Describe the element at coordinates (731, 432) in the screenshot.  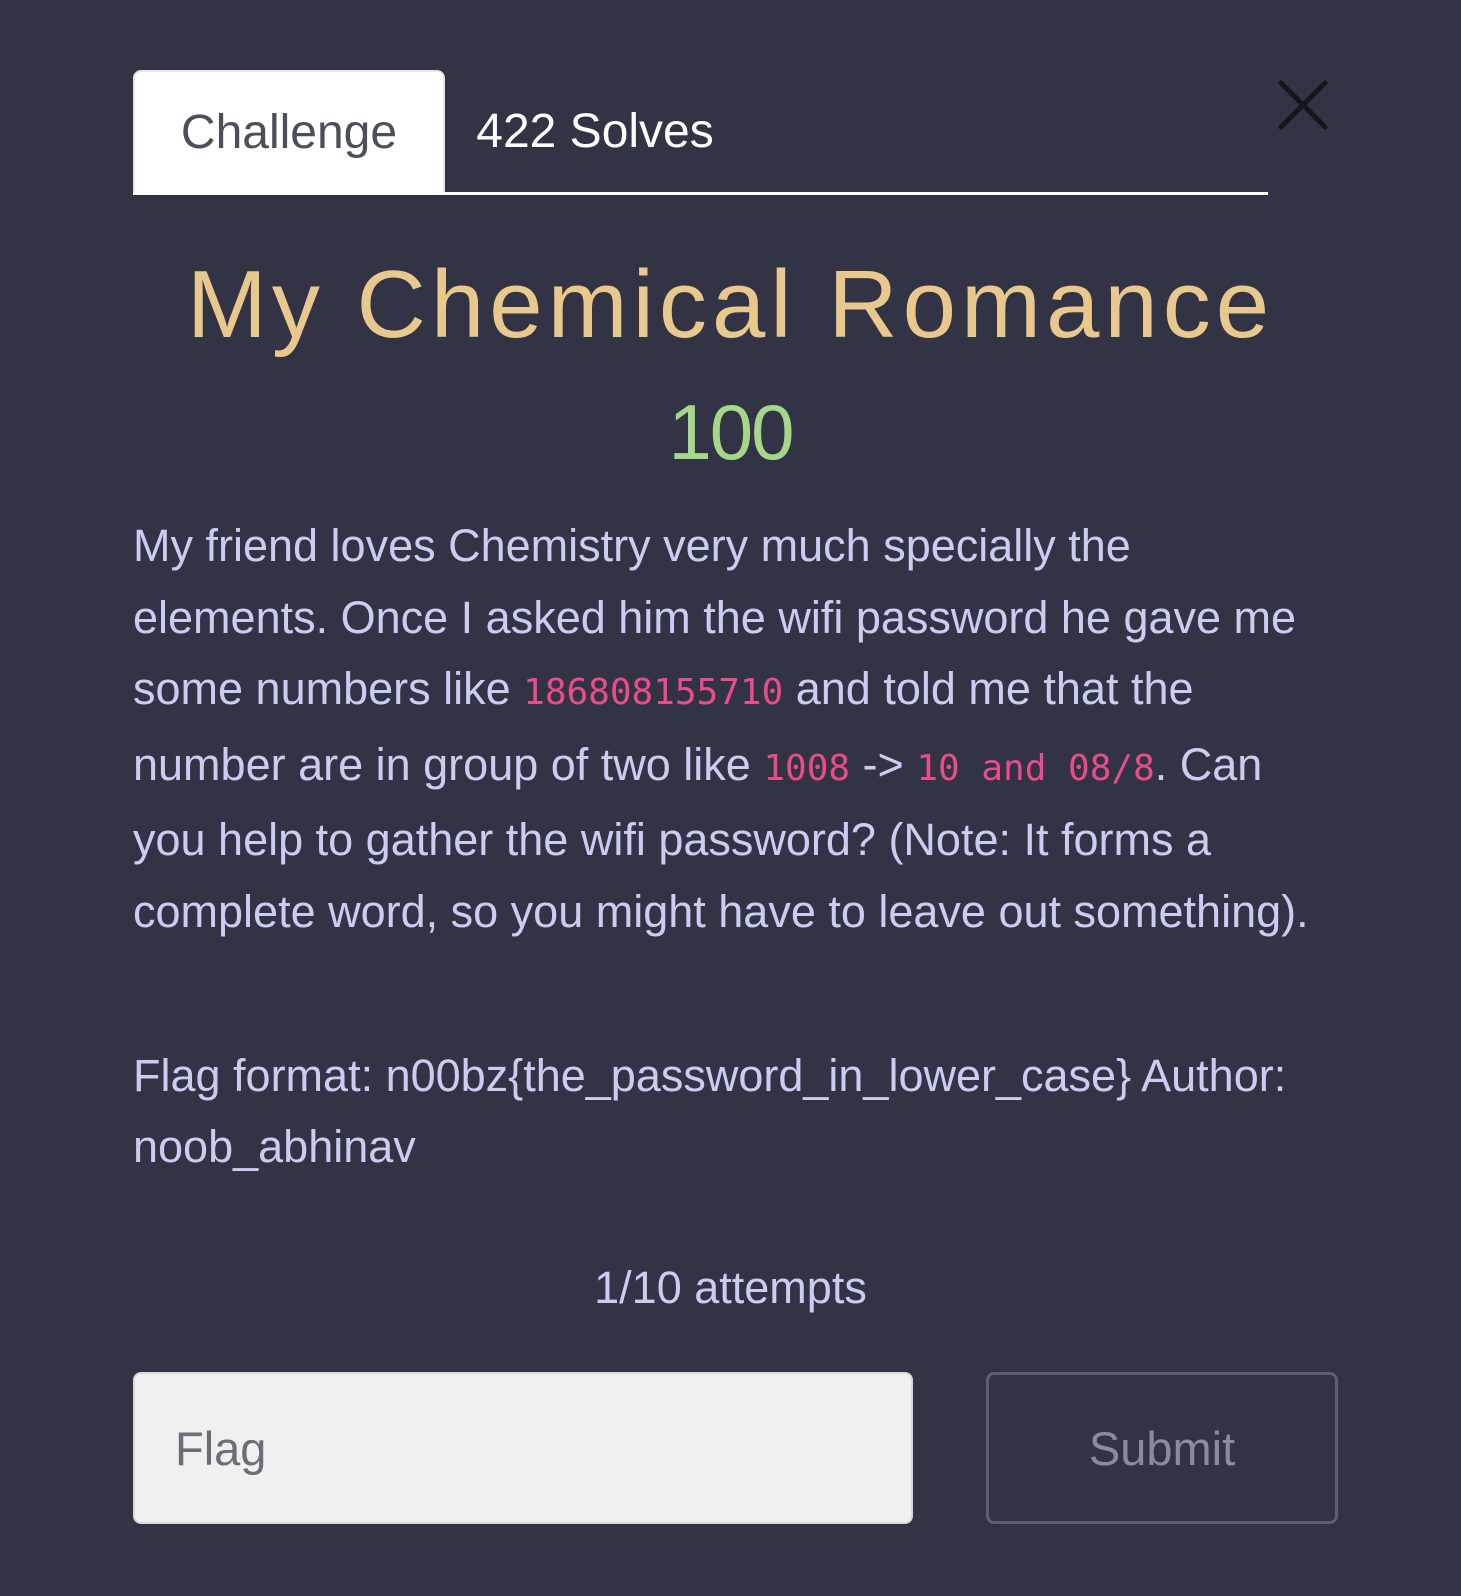
I see `challenge-points: 100` at that location.